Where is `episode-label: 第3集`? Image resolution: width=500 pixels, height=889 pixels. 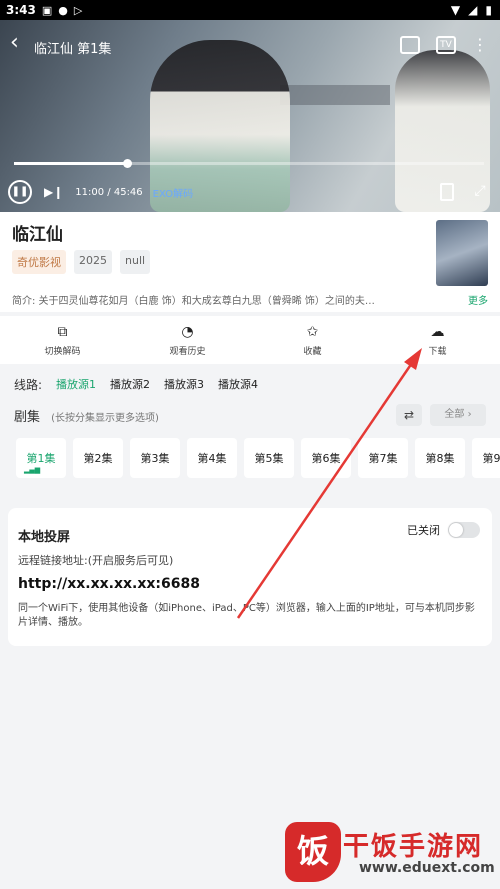 episode-label: 第3集 is located at coordinates (155, 458).